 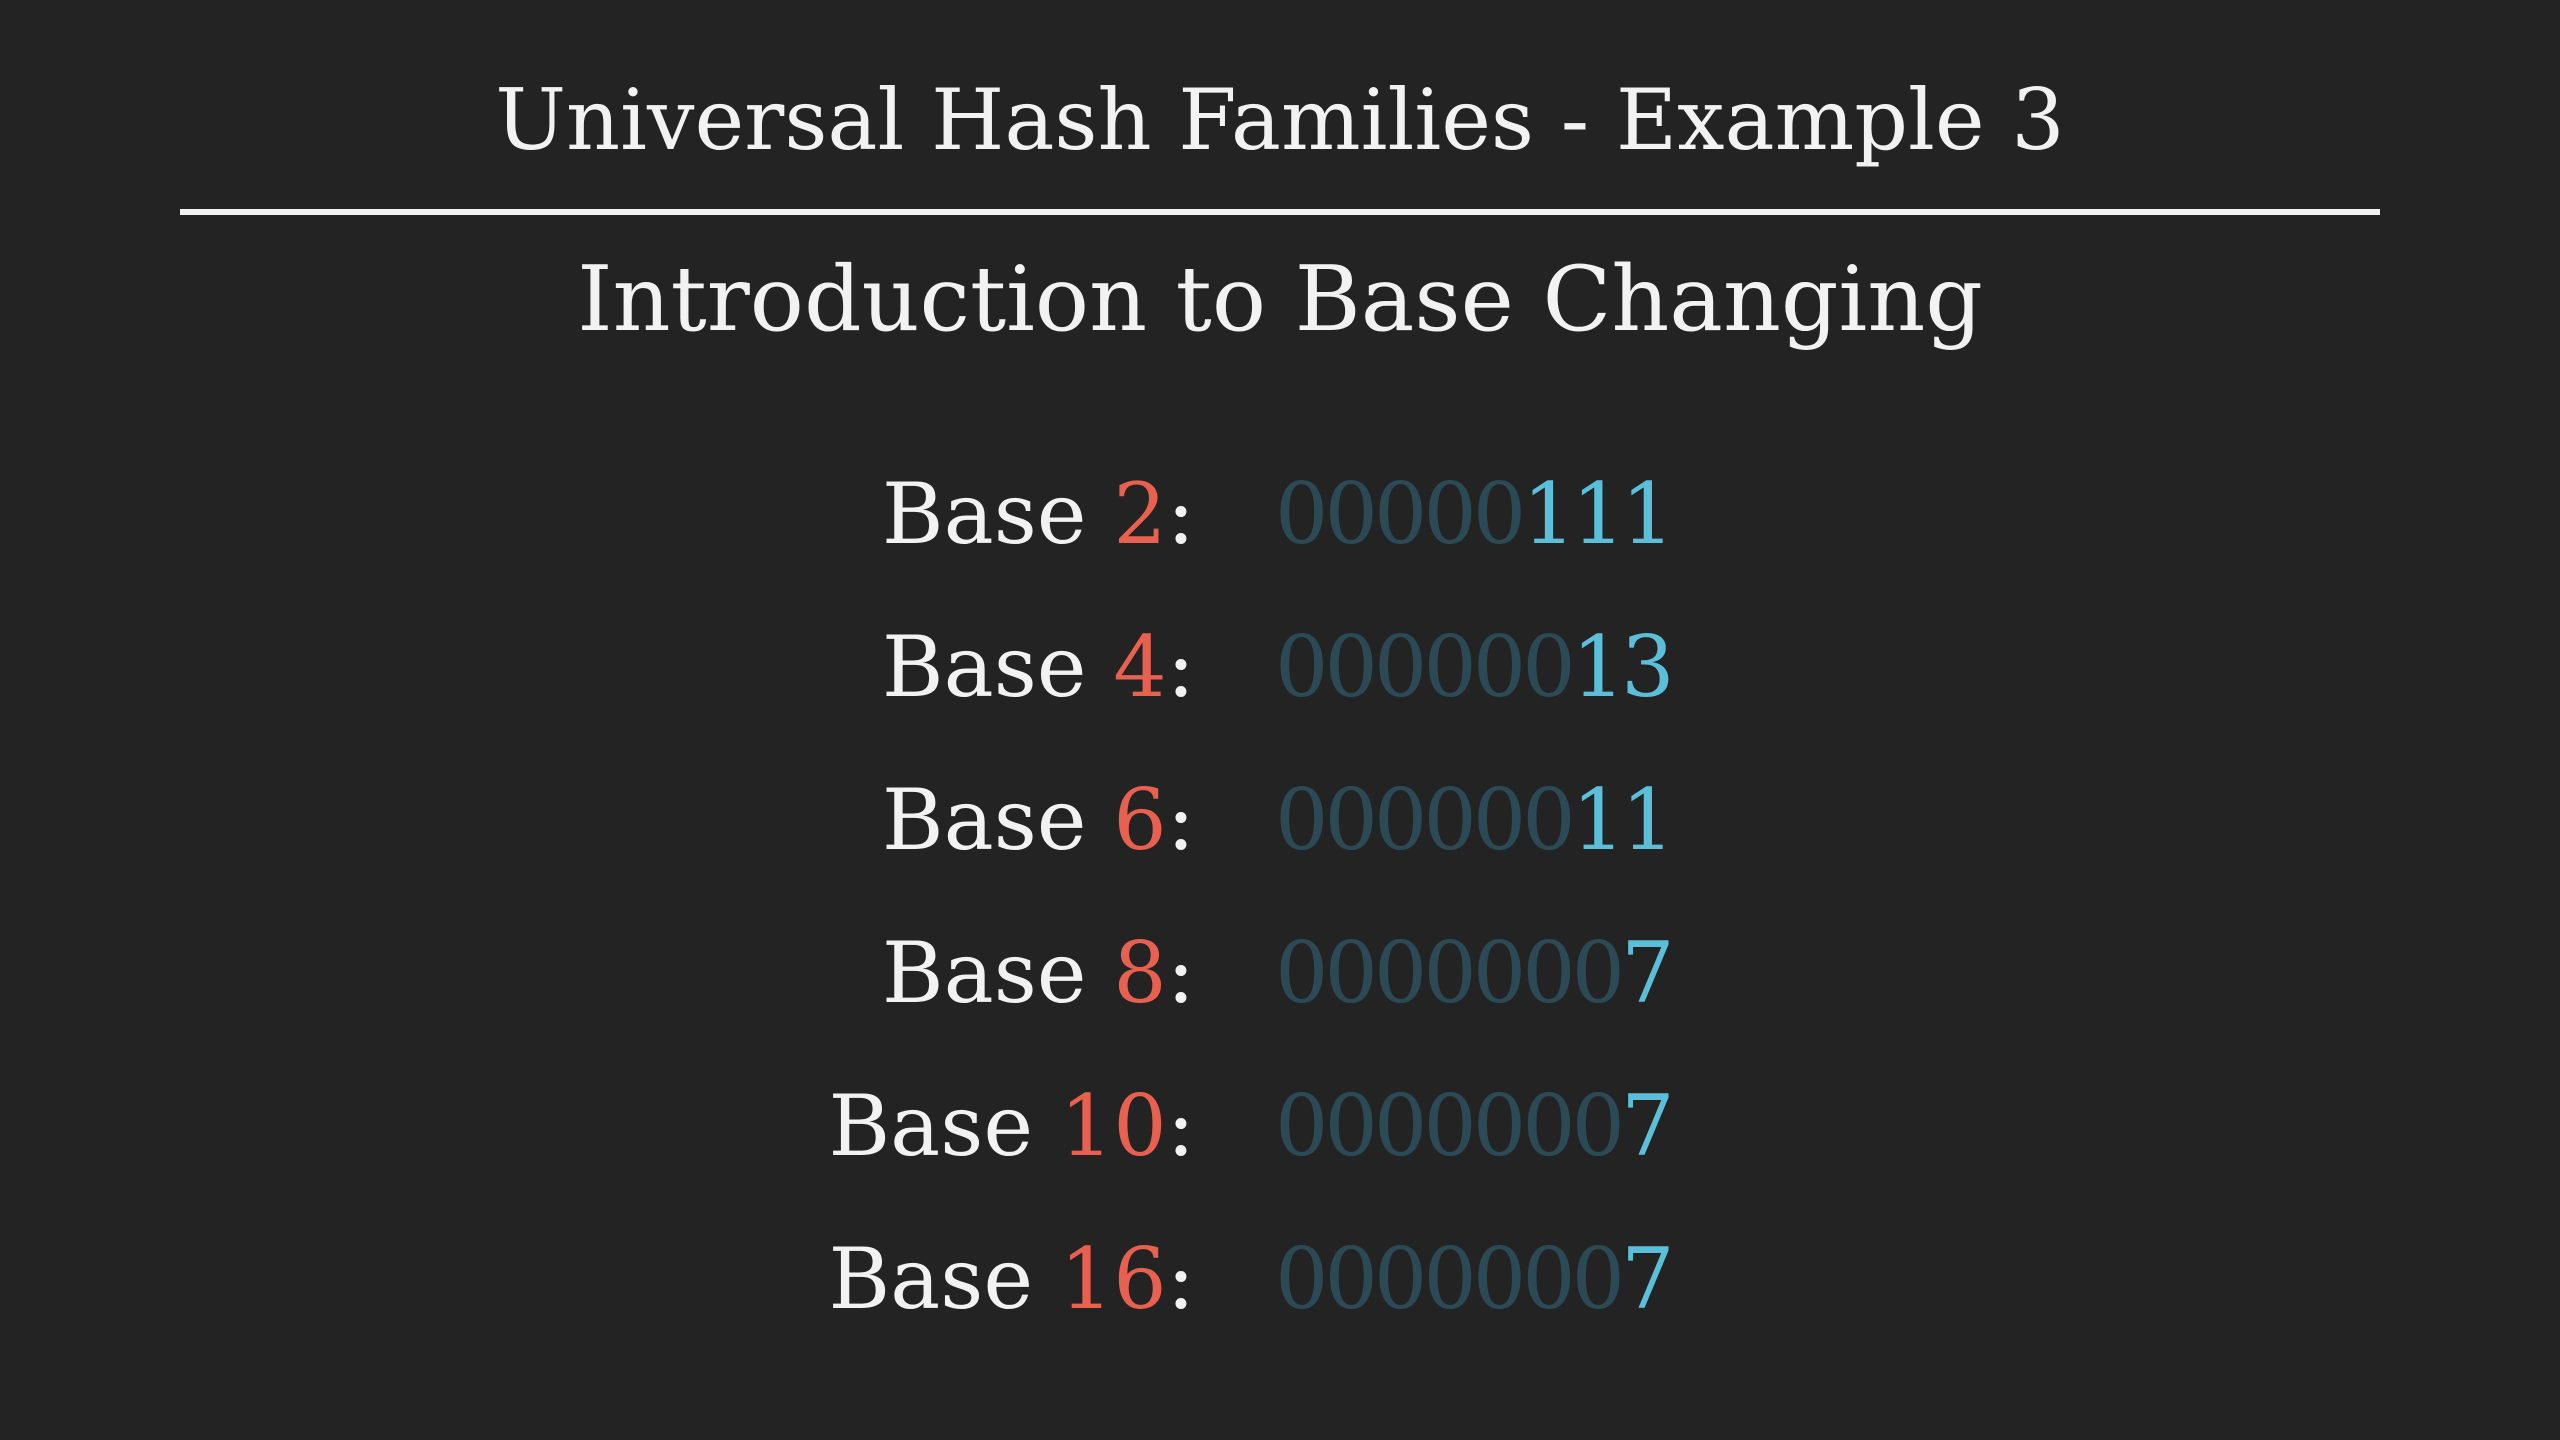 What do you see at coordinates (1113, 1126) in the screenshot?
I see `base-number: 10` at bounding box center [1113, 1126].